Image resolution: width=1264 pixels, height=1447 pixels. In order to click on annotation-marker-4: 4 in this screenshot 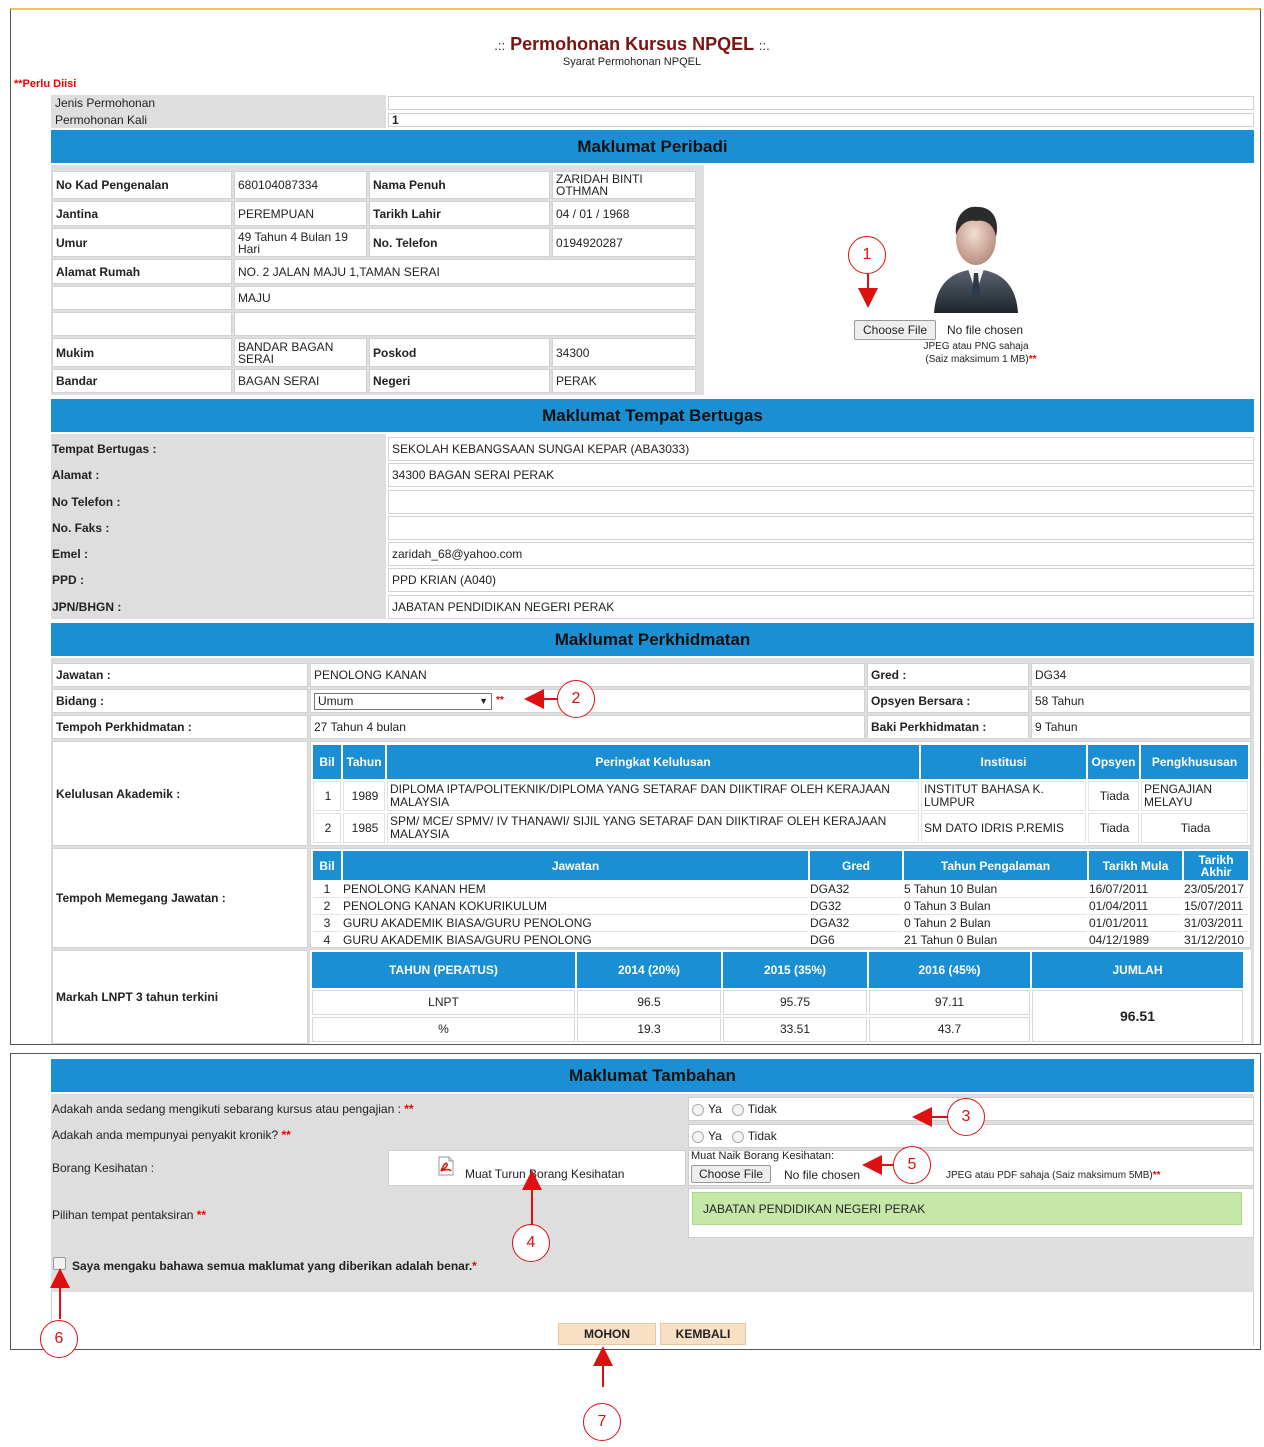, I will do `click(531, 1243)`.